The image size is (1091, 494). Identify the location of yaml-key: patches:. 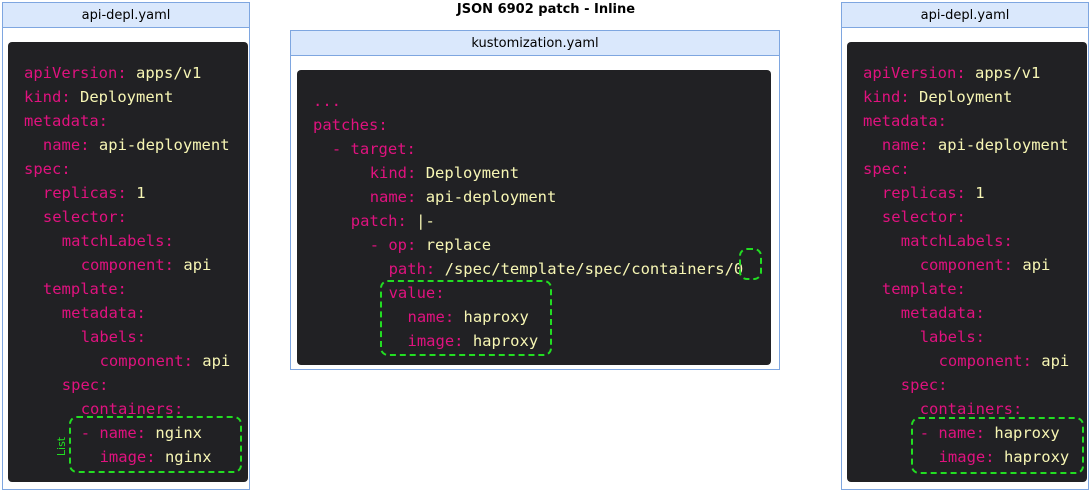
(350, 125).